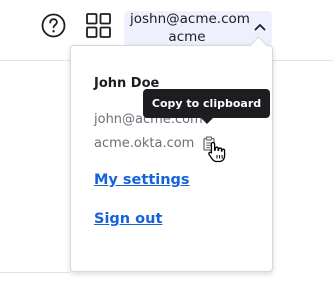 The image size is (333, 294). Describe the element at coordinates (144, 143) in the screenshot. I see `org-domain: acme.okta.com` at that location.